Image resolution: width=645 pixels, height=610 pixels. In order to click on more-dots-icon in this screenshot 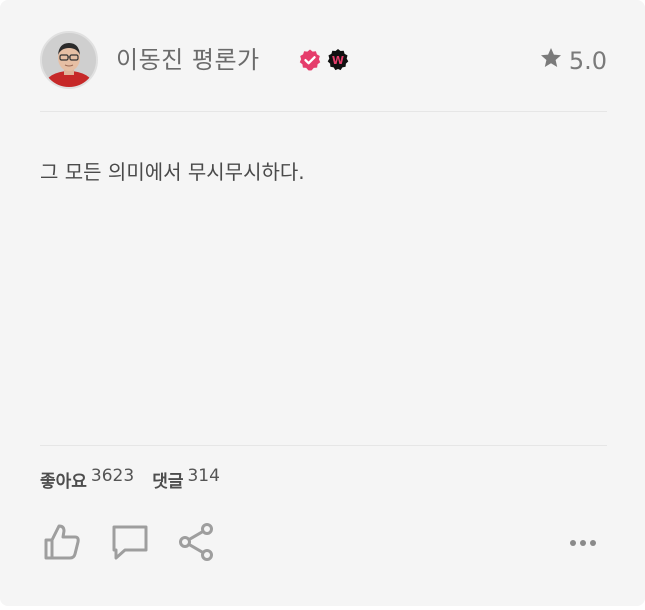, I will do `click(583, 543)`.